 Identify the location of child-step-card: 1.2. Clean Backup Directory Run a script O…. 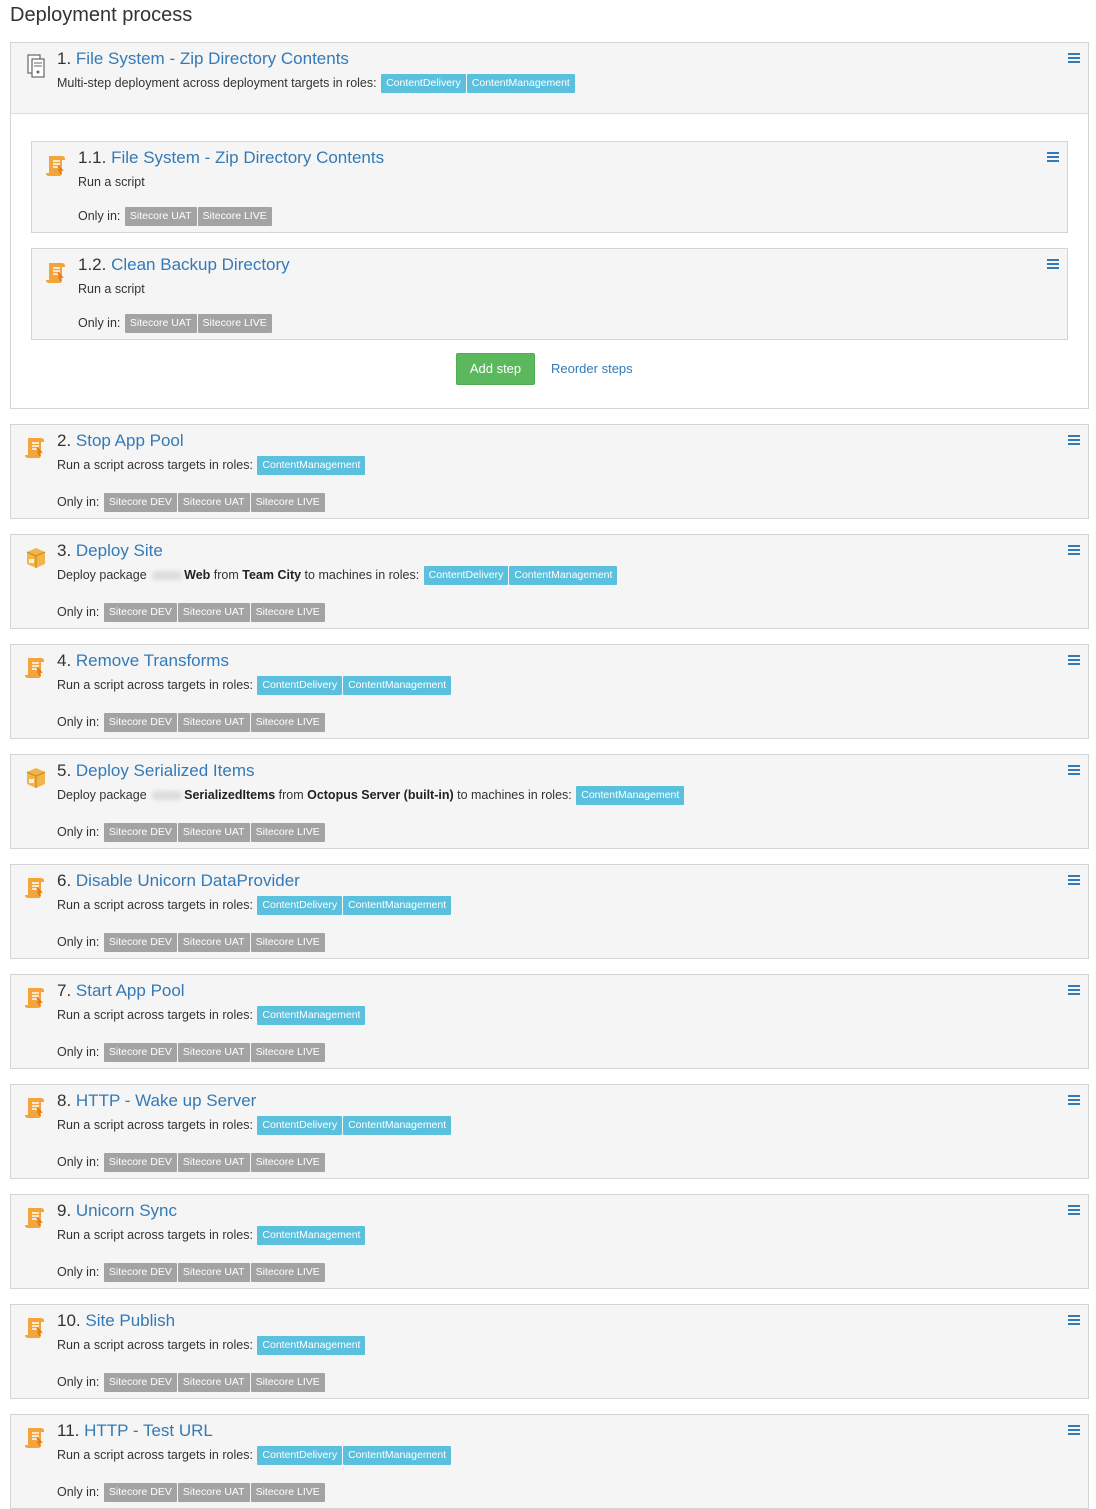
(549, 294).